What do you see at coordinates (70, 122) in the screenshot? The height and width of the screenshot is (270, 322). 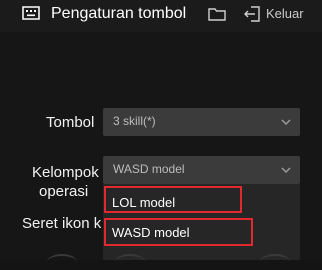 I see `tombol-label: Tombol` at bounding box center [70, 122].